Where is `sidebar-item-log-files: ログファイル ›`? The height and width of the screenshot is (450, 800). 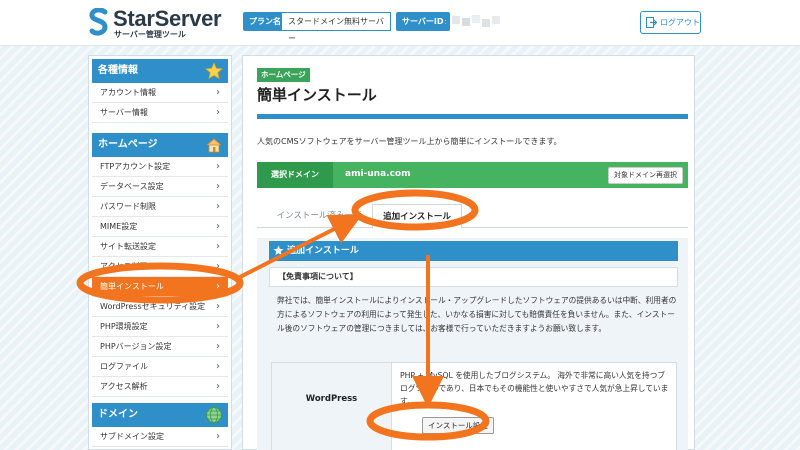 sidebar-item-log-files: ログファイル › is located at coordinates (160, 367).